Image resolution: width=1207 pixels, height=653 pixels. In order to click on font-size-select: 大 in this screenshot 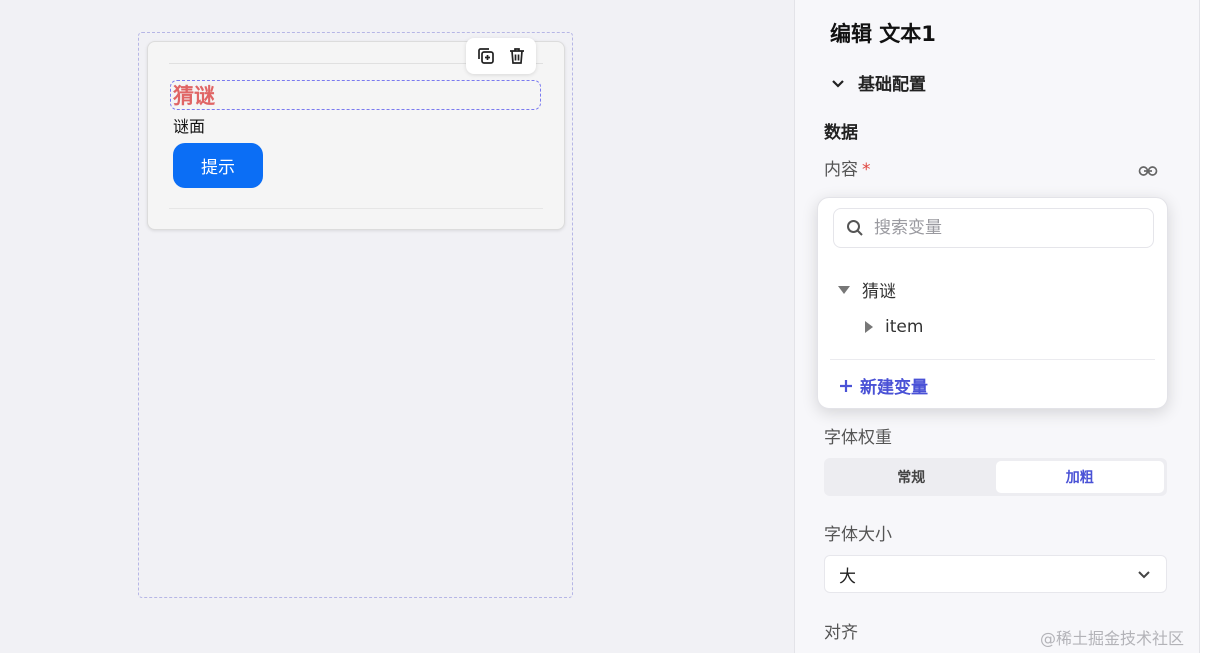, I will do `click(995, 574)`.